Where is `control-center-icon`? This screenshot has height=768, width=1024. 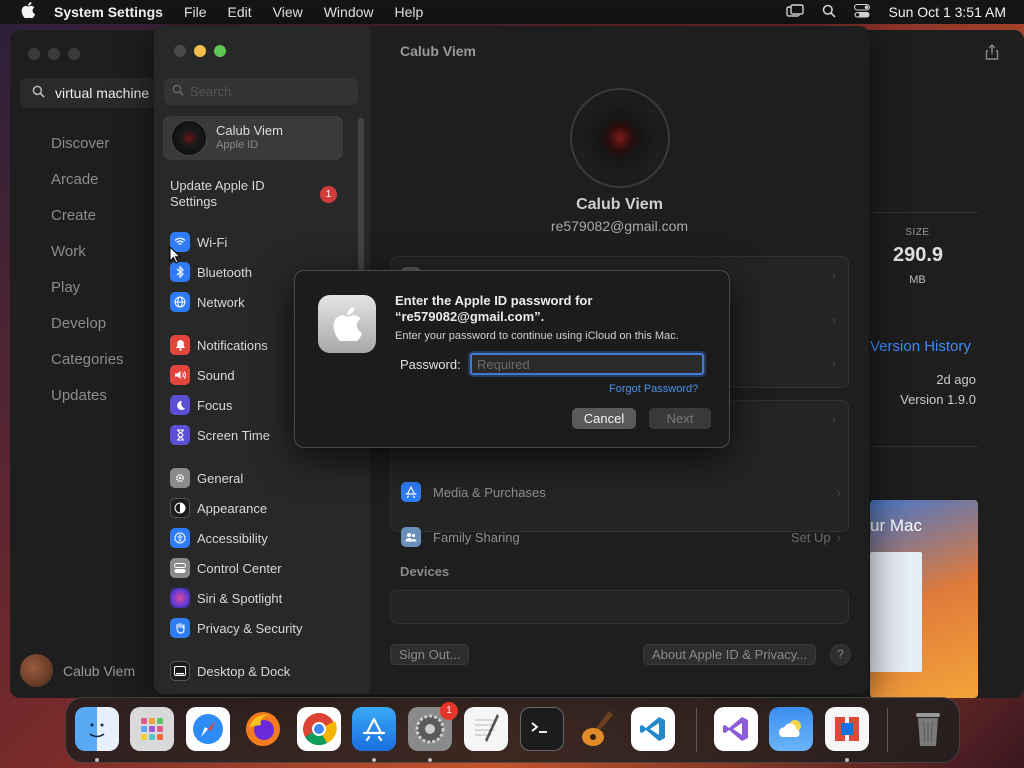
control-center-icon is located at coordinates (862, 12).